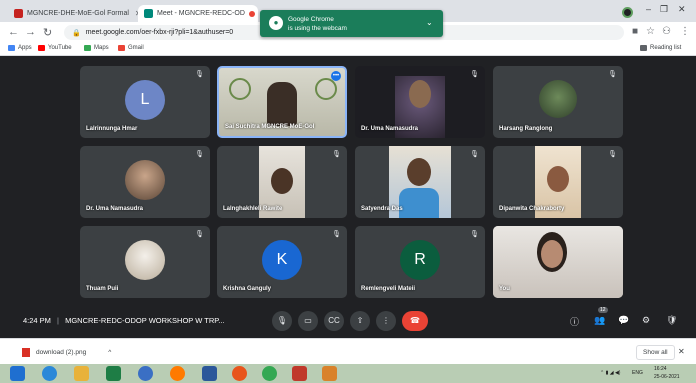 The width and height of the screenshot is (696, 383). I want to click on bookmarks-bar: Apps YouTube Maps Gmail Reading list, so click(348, 49).